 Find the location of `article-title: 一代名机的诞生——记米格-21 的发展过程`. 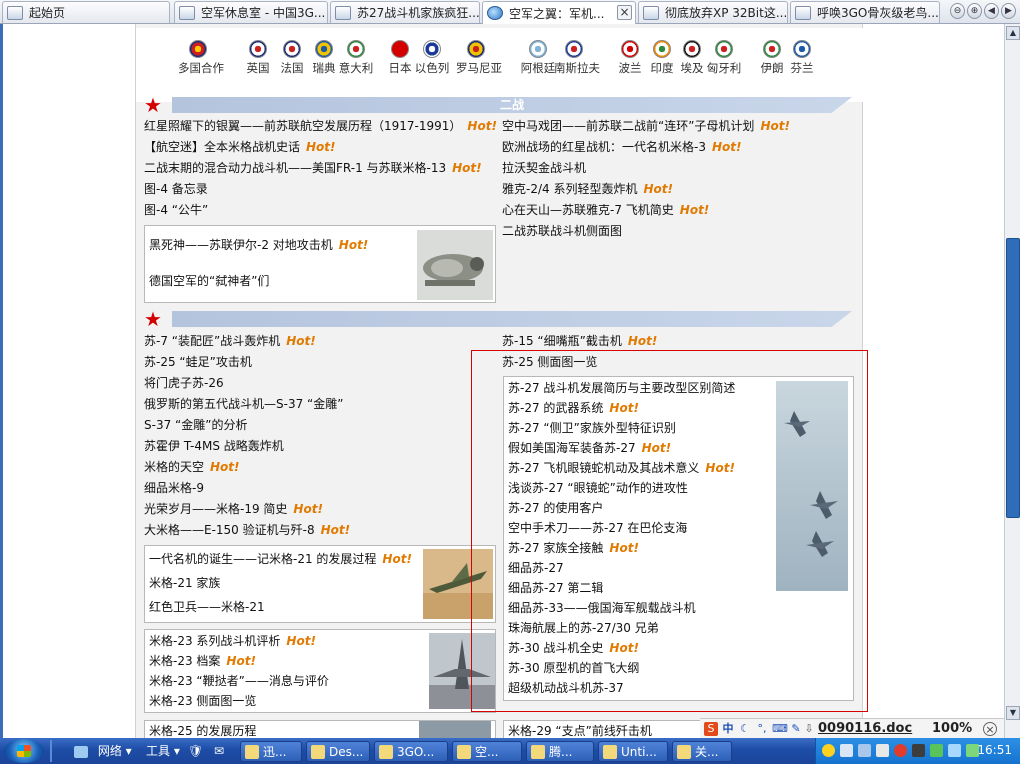

article-title: 一代名机的诞生——记米格-21 的发展过程 is located at coordinates (263, 559).